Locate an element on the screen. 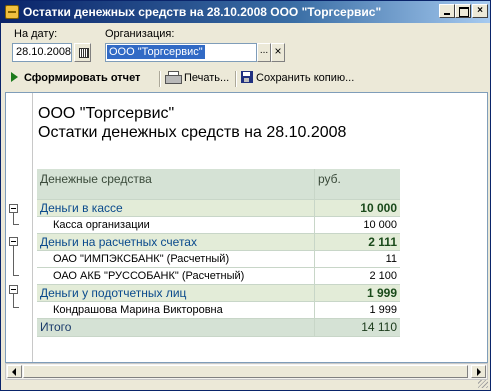  total-value: 14 110 is located at coordinates (379, 327).